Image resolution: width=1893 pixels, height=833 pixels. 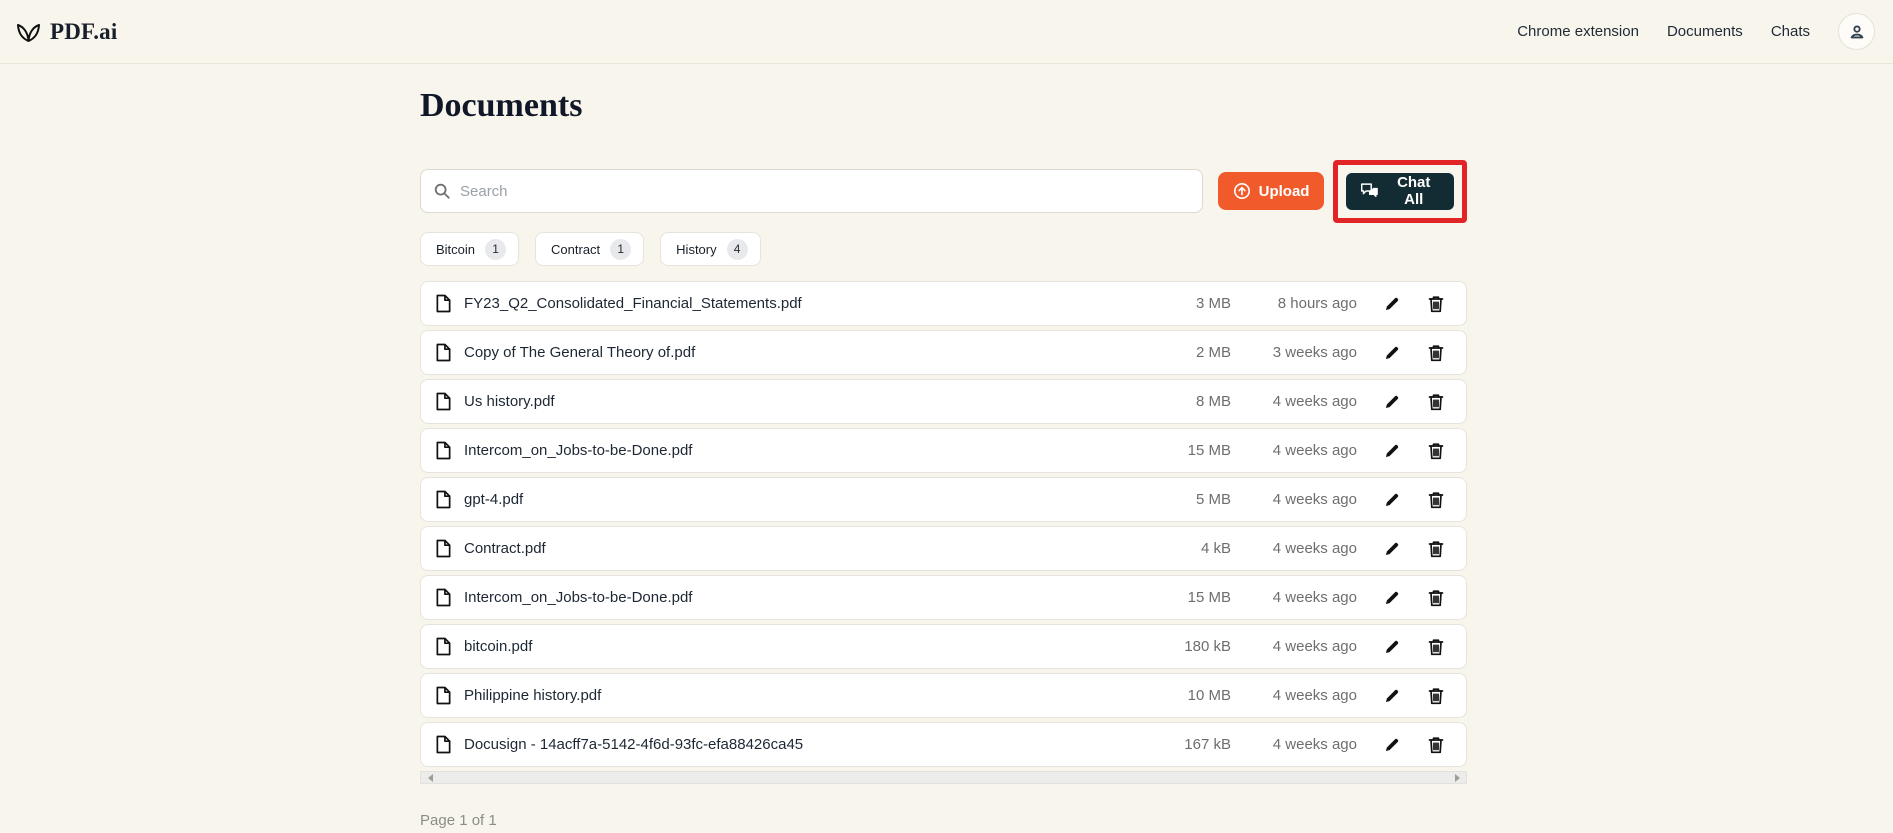 What do you see at coordinates (737, 249) in the screenshot?
I see `tag-count-badge: 4` at bounding box center [737, 249].